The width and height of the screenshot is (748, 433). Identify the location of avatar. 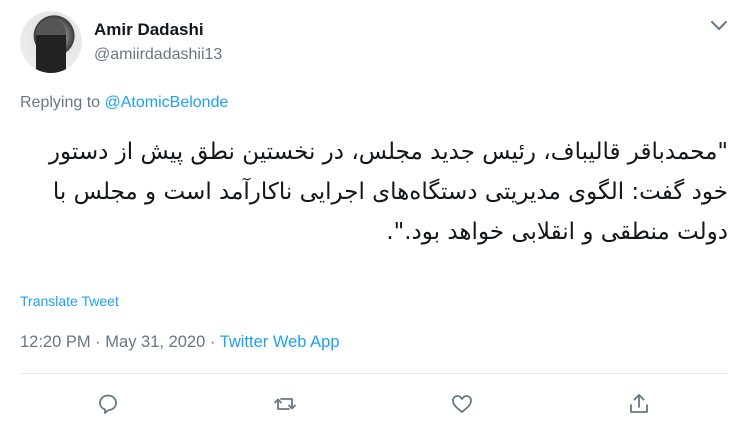
(51, 42).